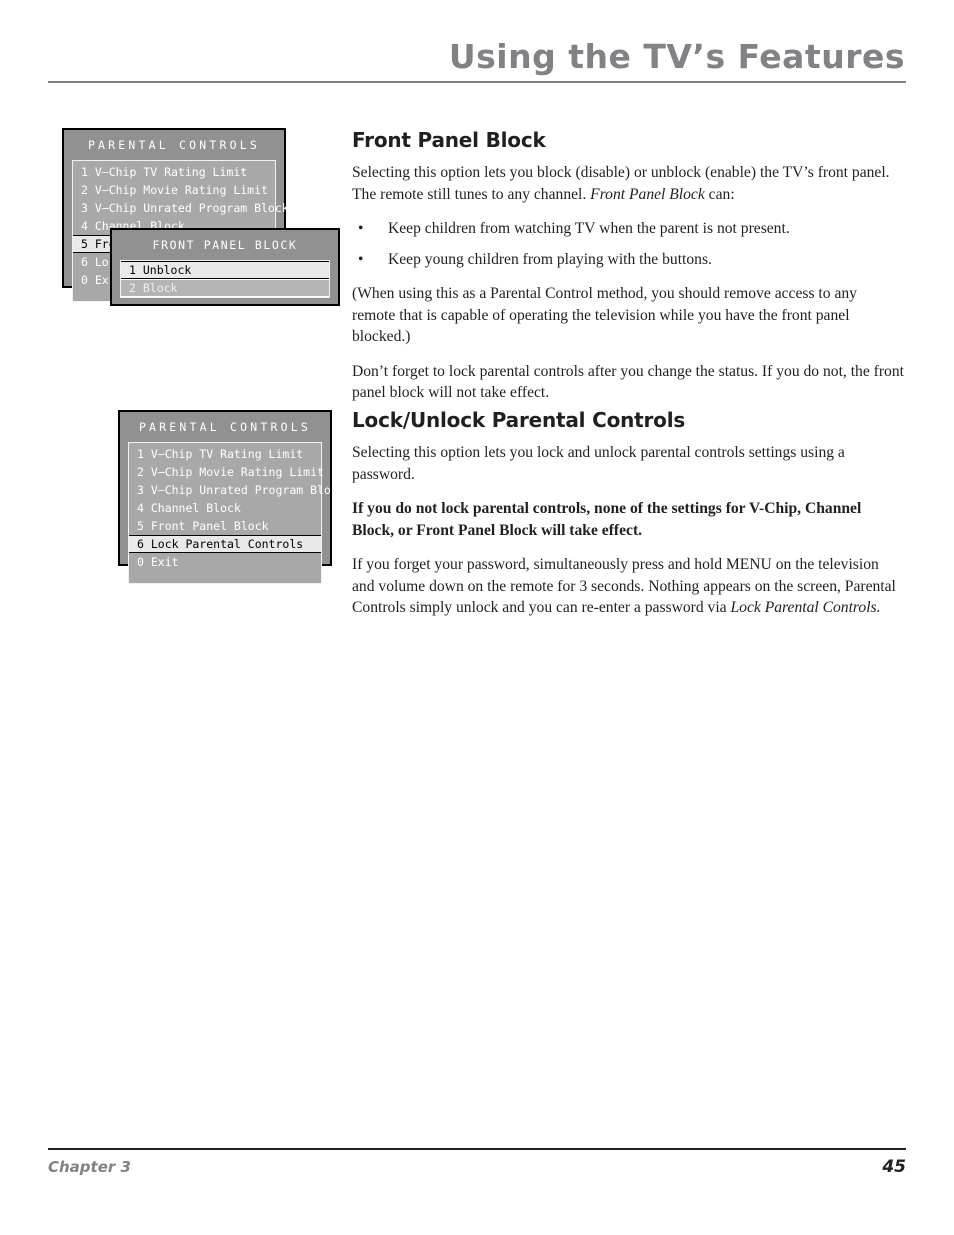  What do you see at coordinates (89, 1167) in the screenshot?
I see `chapter-label: Chapter 3` at bounding box center [89, 1167].